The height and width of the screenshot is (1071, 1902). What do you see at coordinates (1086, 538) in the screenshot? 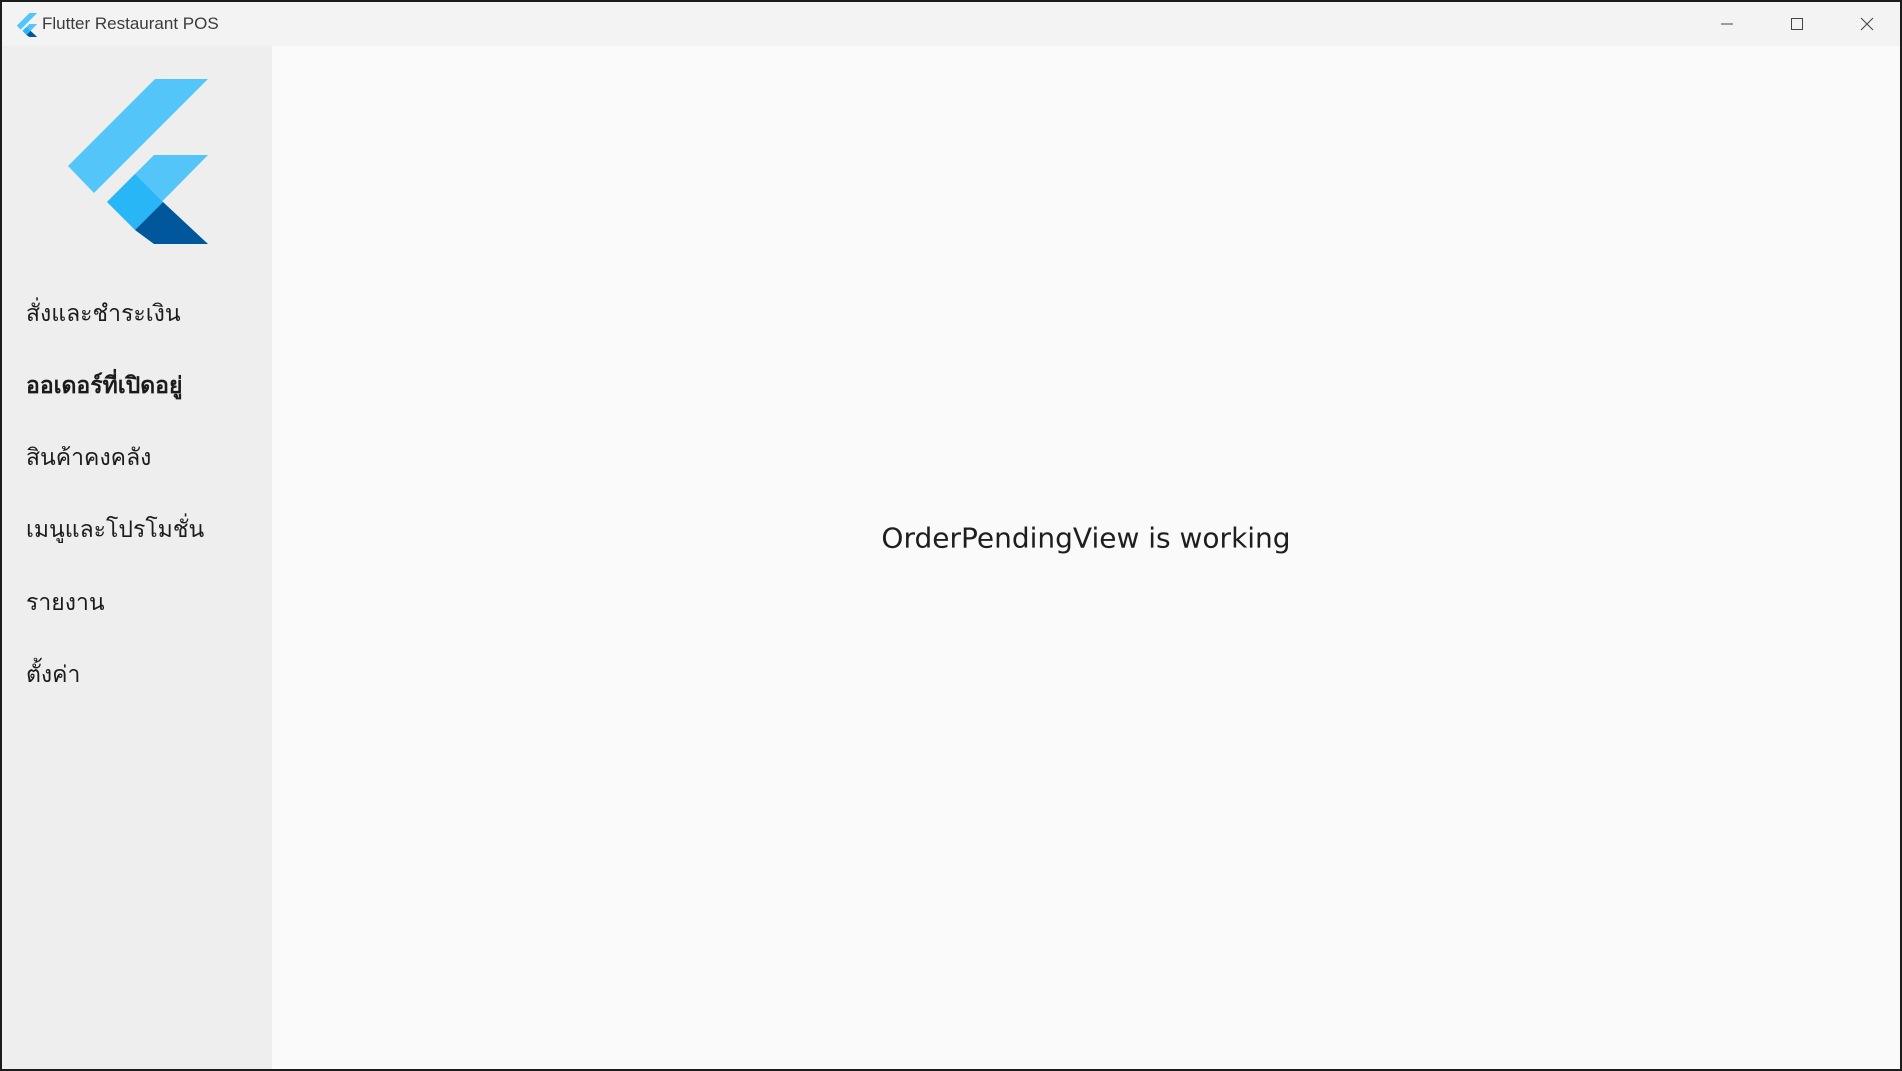
I see `status-message: OrderPendingView is working` at bounding box center [1086, 538].